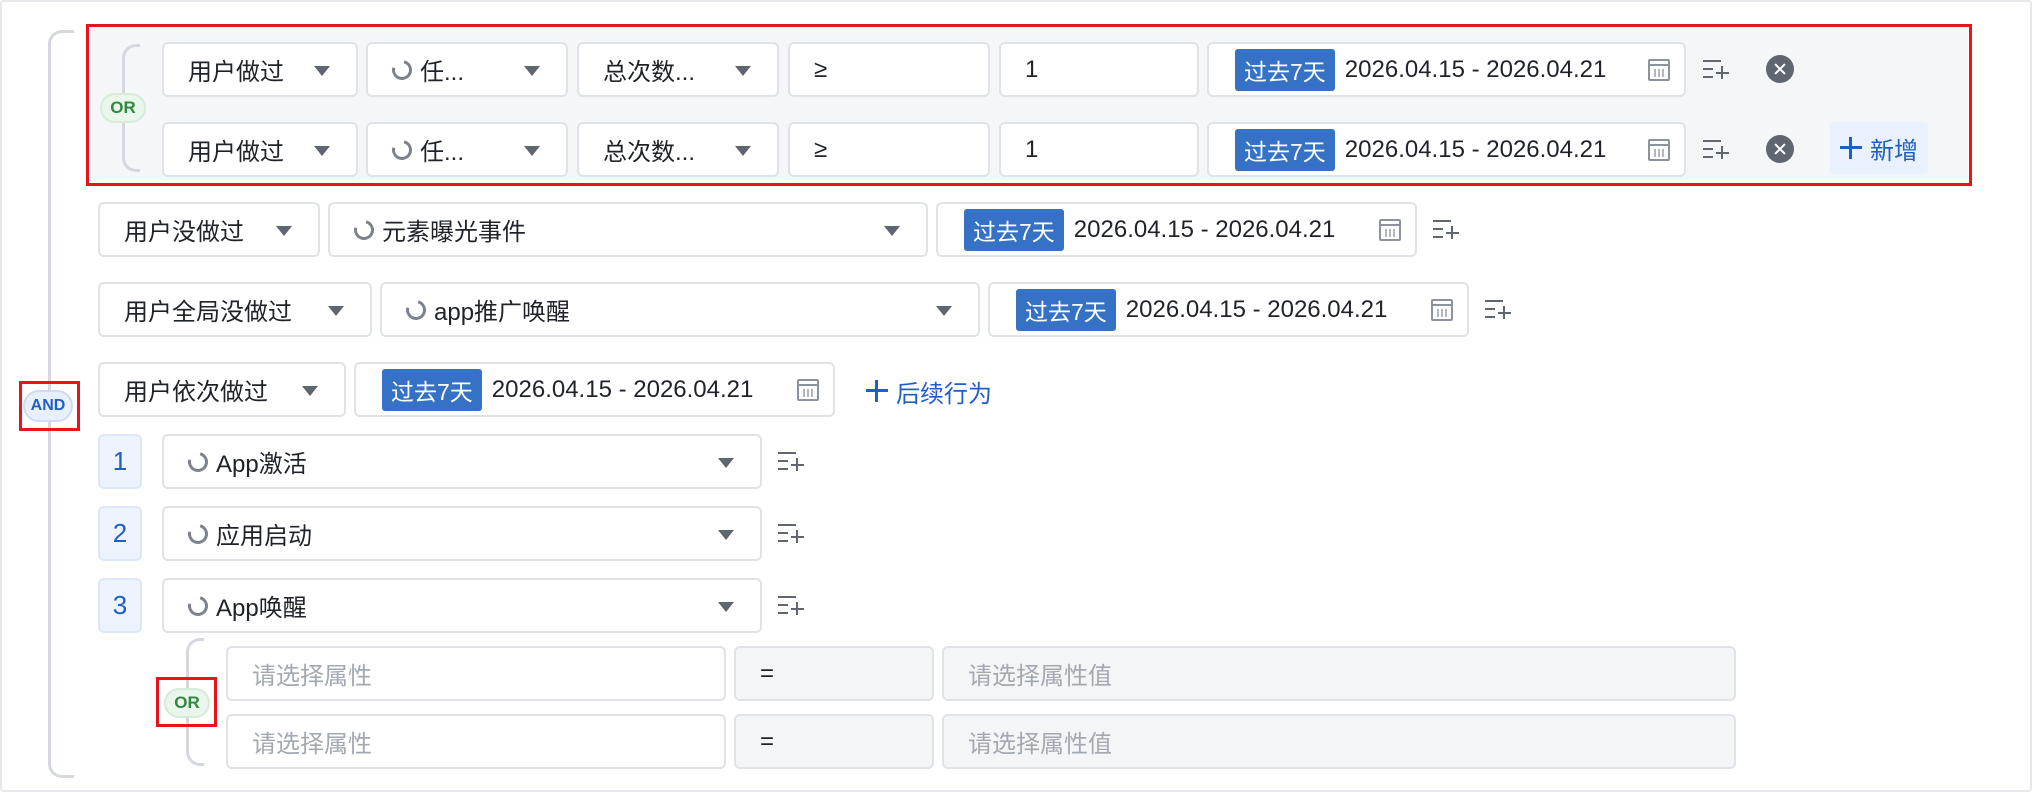 Image resolution: width=2032 pixels, height=792 pixels. What do you see at coordinates (186, 702) in the screenshot?
I see `highlight-or-badge` at bounding box center [186, 702].